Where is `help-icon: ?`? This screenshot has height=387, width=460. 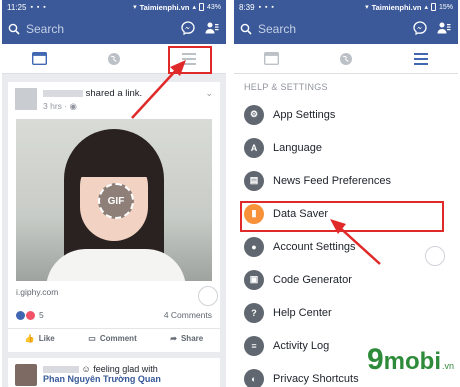 help-icon: ? is located at coordinates (254, 312).